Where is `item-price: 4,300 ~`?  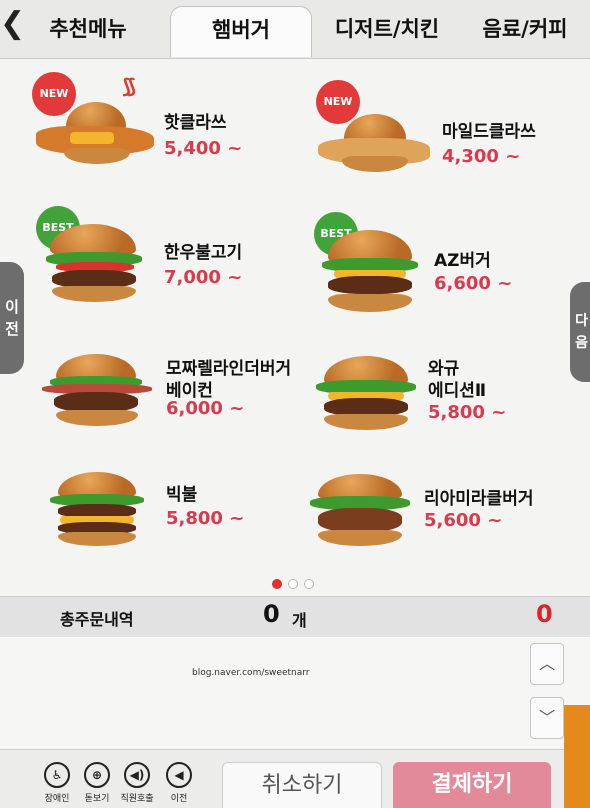 item-price: 4,300 ~ is located at coordinates (481, 156).